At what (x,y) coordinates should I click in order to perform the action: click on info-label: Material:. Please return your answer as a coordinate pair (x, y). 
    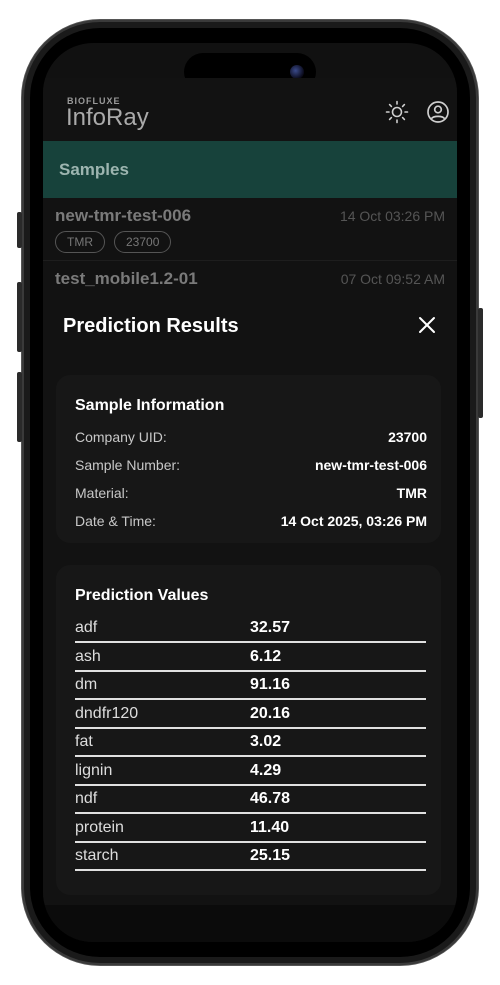
    Looking at the image, I should click on (102, 493).